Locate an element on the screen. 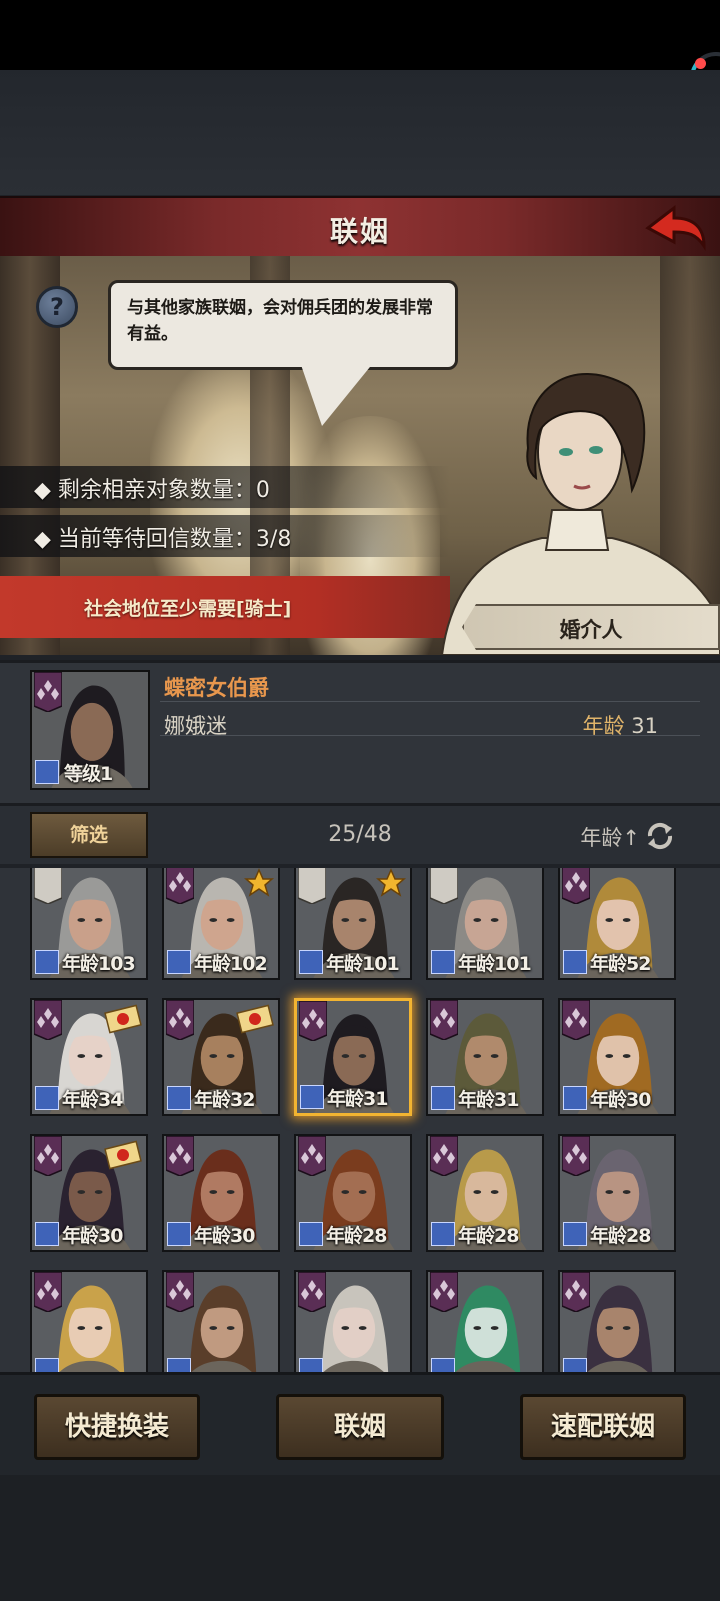 The width and height of the screenshot is (720, 1601). back-arrow-icon is located at coordinates (676, 228).